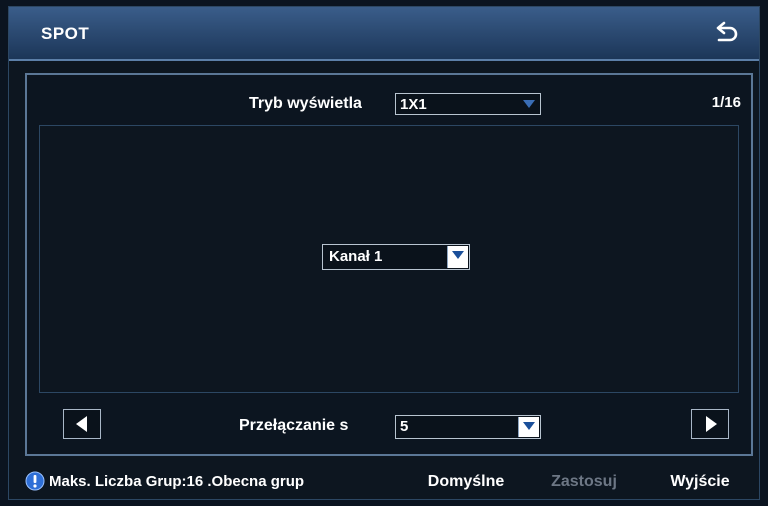  What do you see at coordinates (468, 104) in the screenshot?
I see `display-mode-select: 1X1` at bounding box center [468, 104].